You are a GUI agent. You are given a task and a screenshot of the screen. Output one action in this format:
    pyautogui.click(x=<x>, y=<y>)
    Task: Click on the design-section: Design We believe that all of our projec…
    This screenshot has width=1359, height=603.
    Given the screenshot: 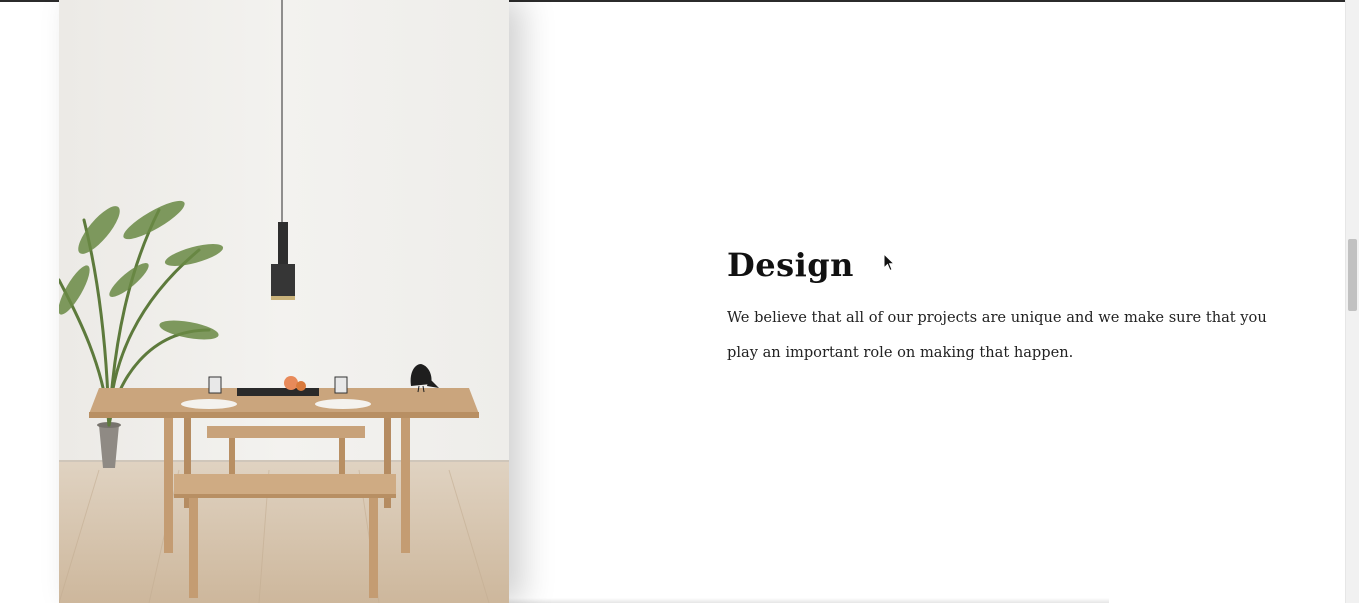 What is the action you would take?
    pyautogui.click(x=1007, y=306)
    